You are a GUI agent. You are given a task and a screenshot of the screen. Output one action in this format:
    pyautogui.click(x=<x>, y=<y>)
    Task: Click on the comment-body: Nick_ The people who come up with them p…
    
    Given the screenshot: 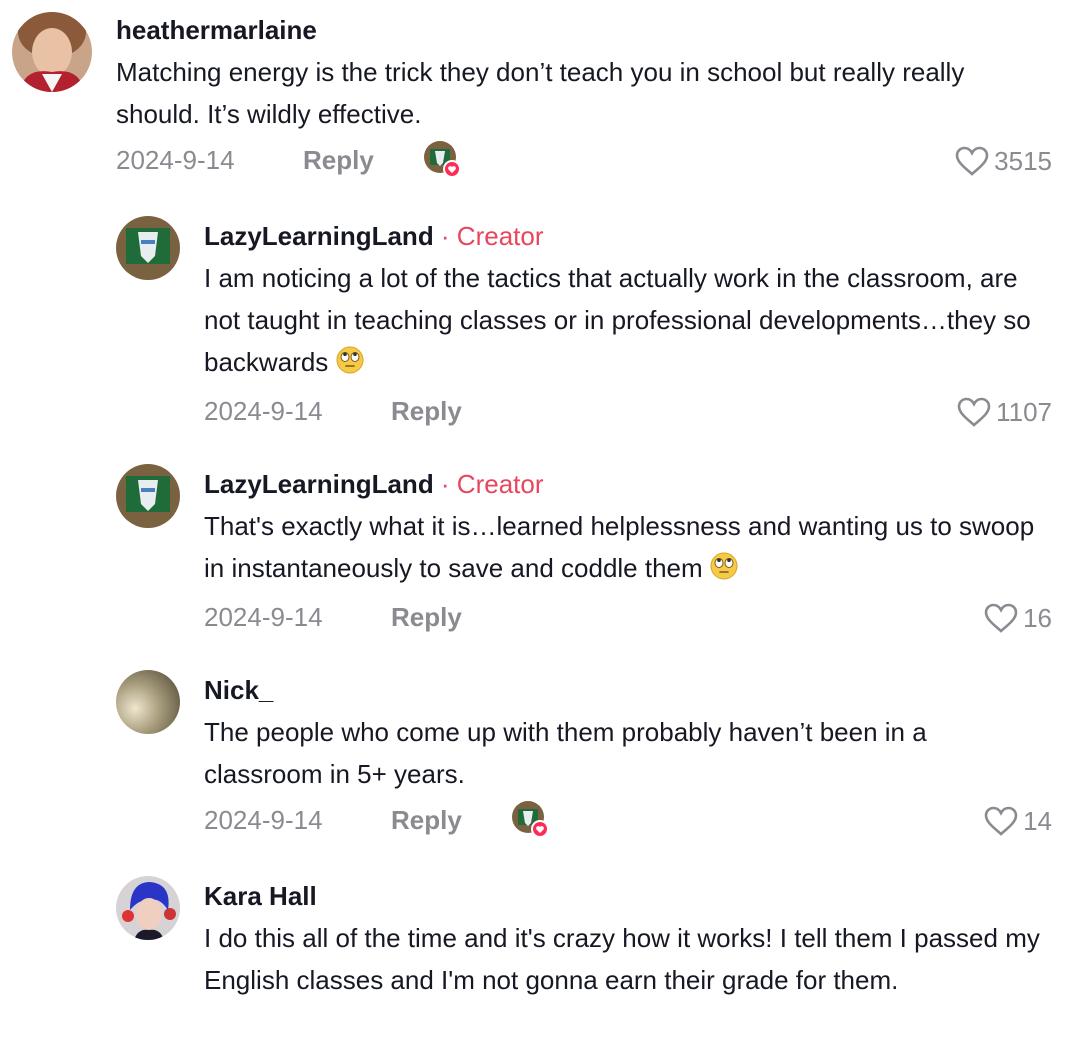 What is the action you would take?
    pyautogui.click(x=628, y=757)
    